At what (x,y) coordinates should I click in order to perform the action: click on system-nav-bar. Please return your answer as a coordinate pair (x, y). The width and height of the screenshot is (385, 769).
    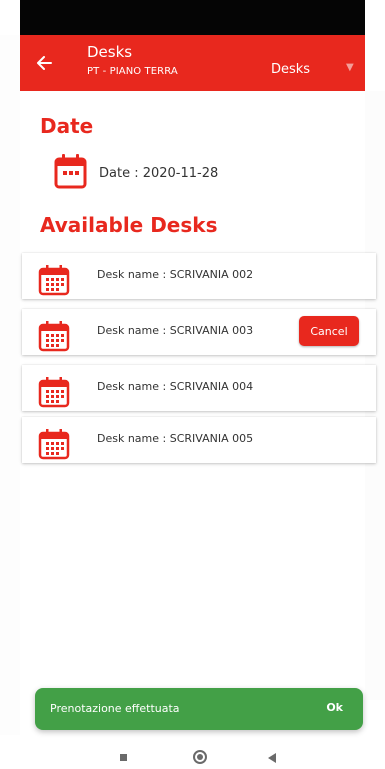
    Looking at the image, I should click on (192, 756).